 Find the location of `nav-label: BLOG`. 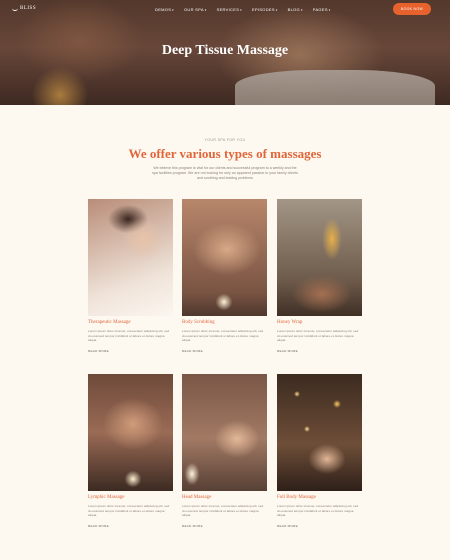

nav-label: BLOG is located at coordinates (293, 9).